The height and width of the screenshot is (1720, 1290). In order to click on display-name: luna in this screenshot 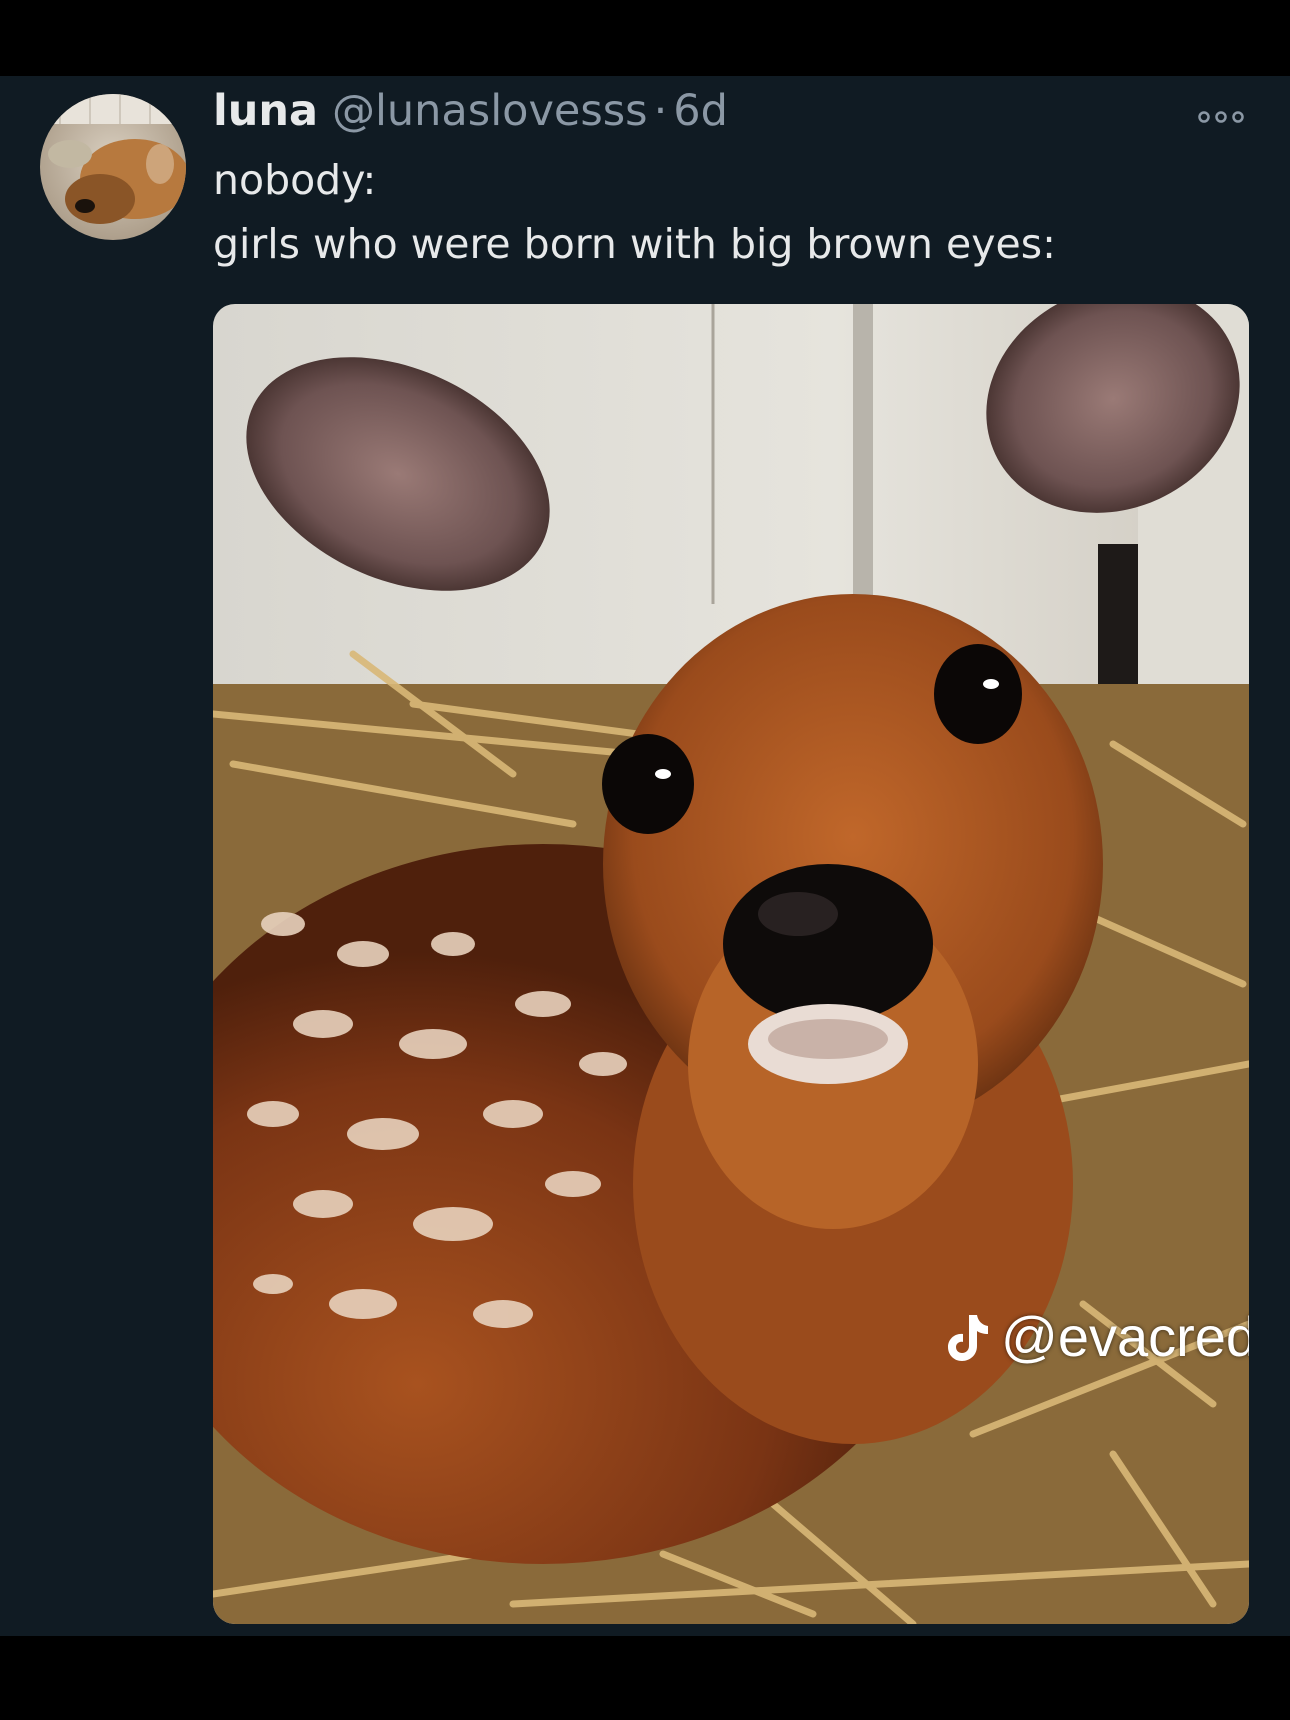, I will do `click(265, 111)`.